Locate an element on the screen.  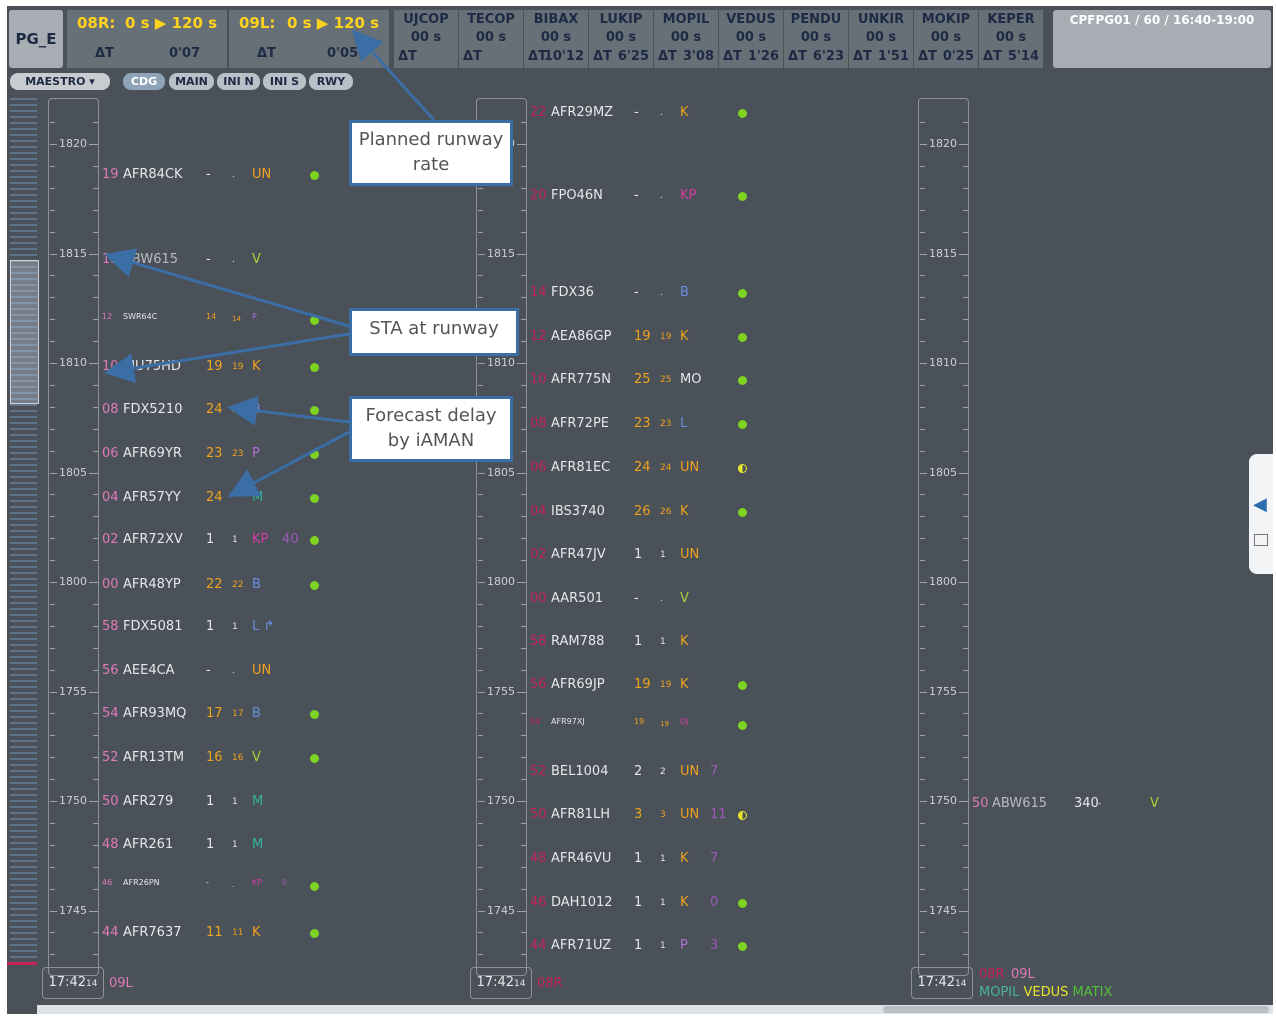
arrow-to-rate is located at coordinates (393, 75).